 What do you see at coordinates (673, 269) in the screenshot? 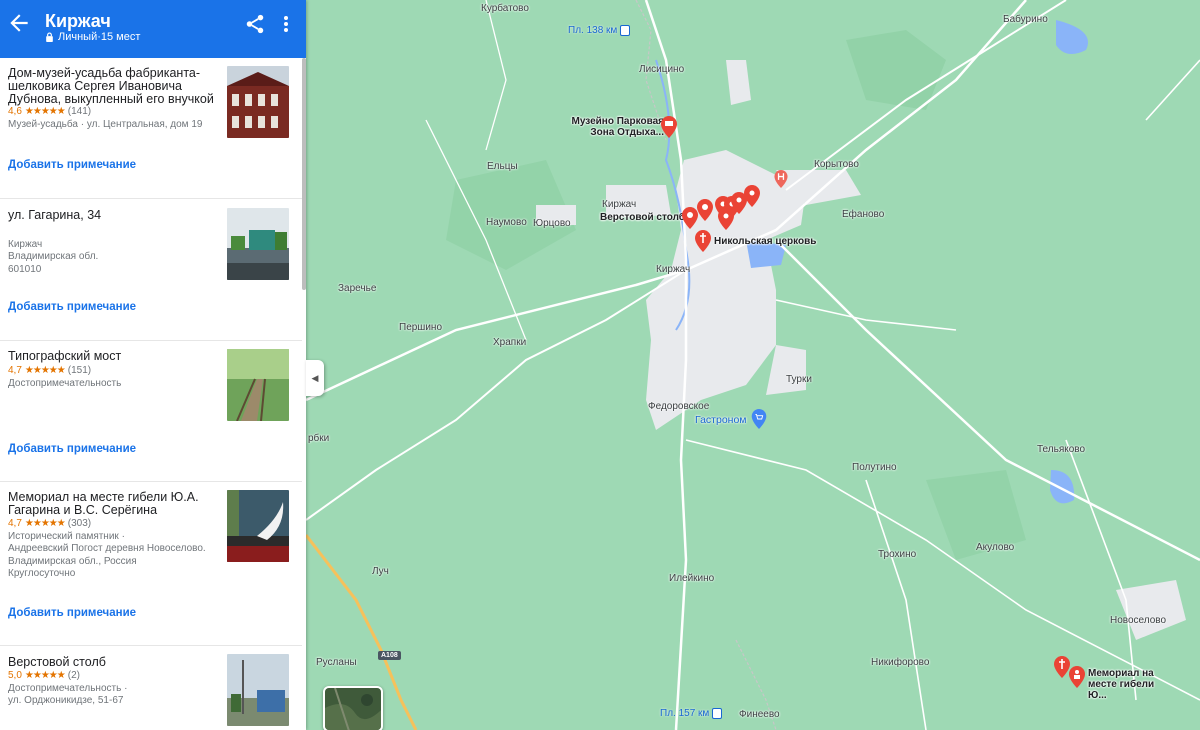
I see `town-label: Киржач` at bounding box center [673, 269].